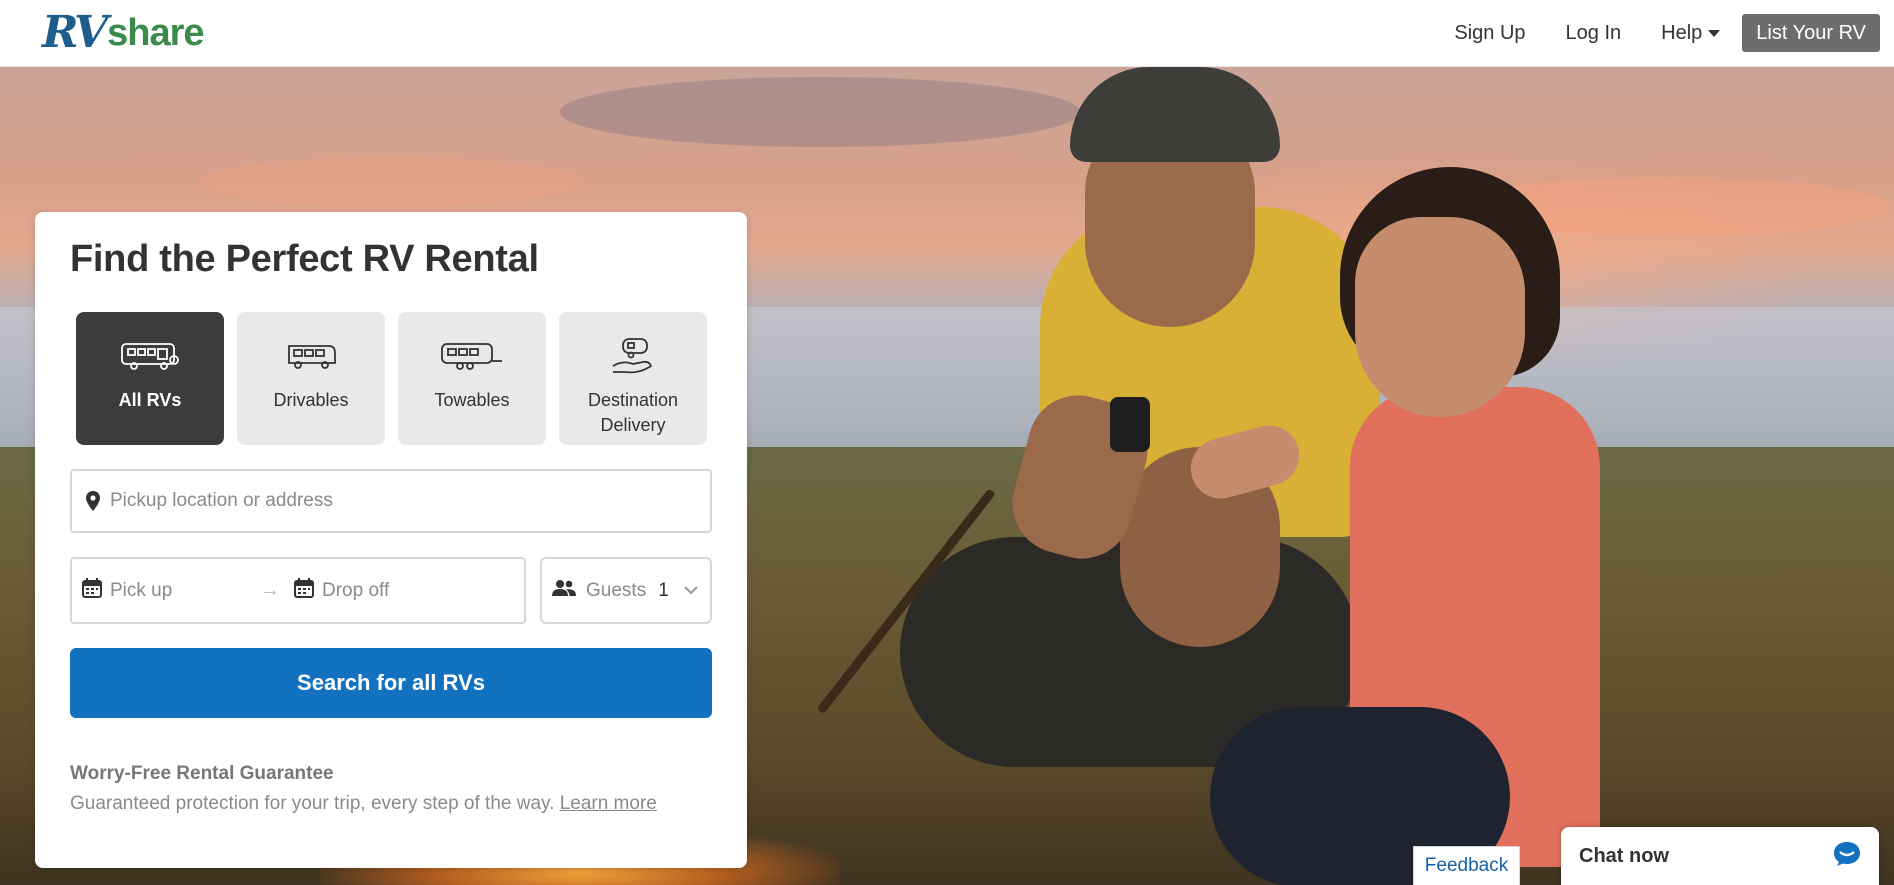  I want to click on hero-man-cap, so click(1175, 114).